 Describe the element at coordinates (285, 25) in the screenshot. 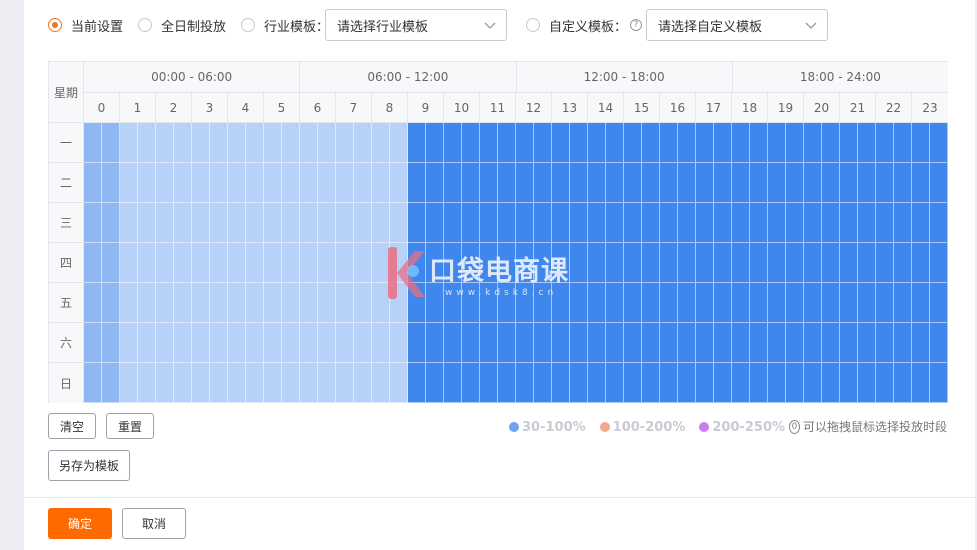

I see `radio-industry-template: 行业模板：` at that location.